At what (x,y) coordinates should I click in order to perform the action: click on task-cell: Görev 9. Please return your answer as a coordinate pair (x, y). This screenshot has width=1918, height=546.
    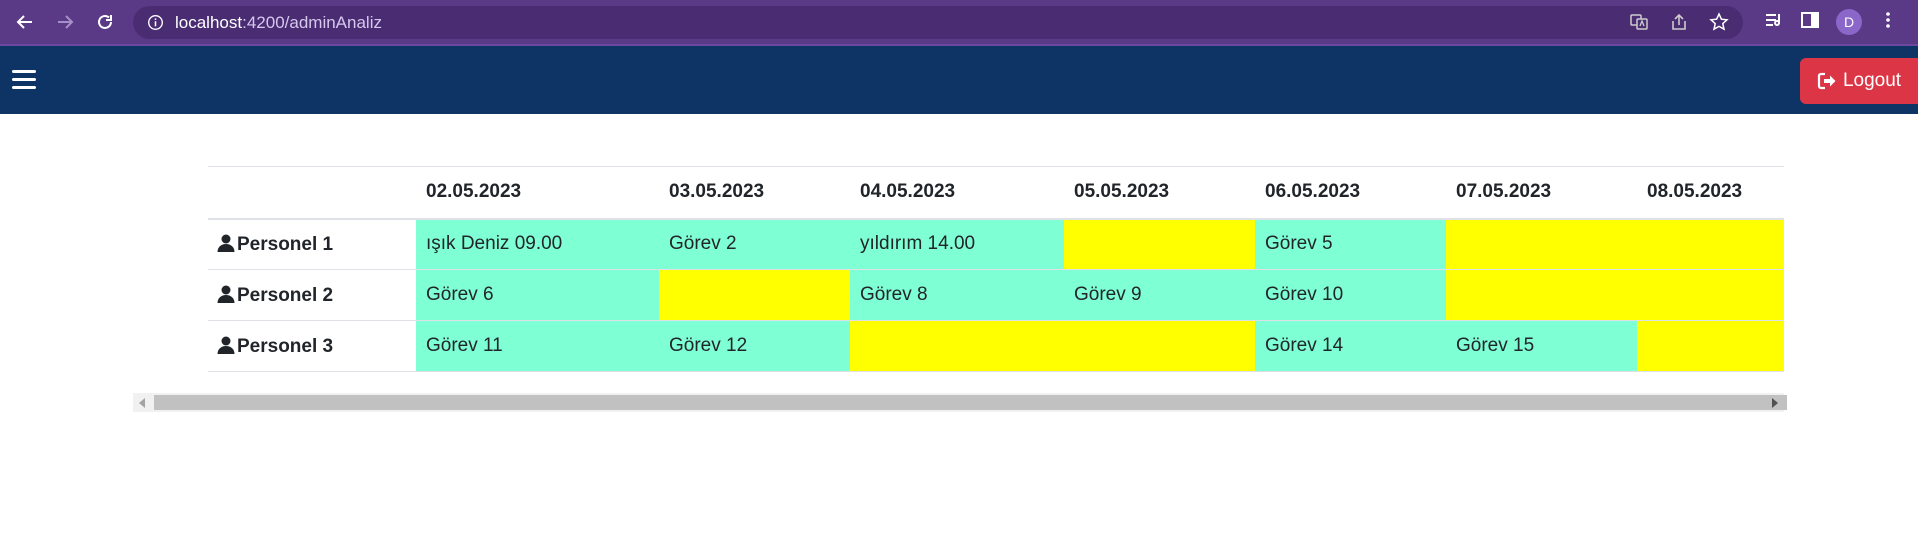
    Looking at the image, I should click on (1159, 295).